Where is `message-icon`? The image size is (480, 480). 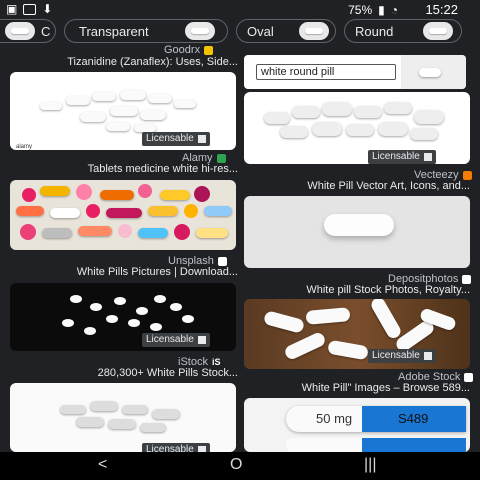 message-icon is located at coordinates (30, 9).